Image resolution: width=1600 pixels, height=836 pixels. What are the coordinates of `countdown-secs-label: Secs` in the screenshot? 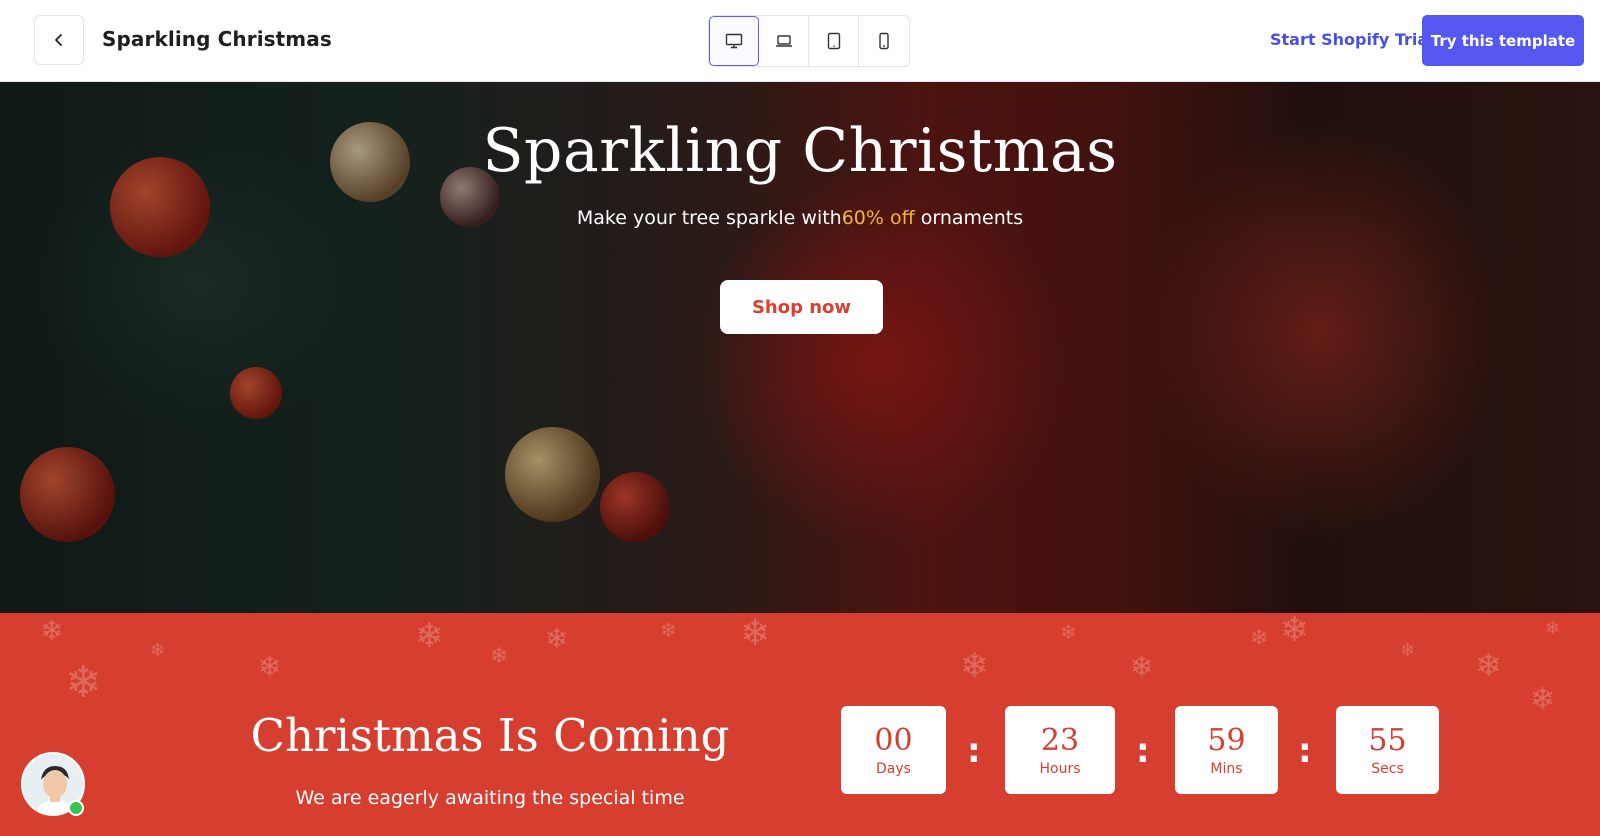 It's located at (1387, 768).